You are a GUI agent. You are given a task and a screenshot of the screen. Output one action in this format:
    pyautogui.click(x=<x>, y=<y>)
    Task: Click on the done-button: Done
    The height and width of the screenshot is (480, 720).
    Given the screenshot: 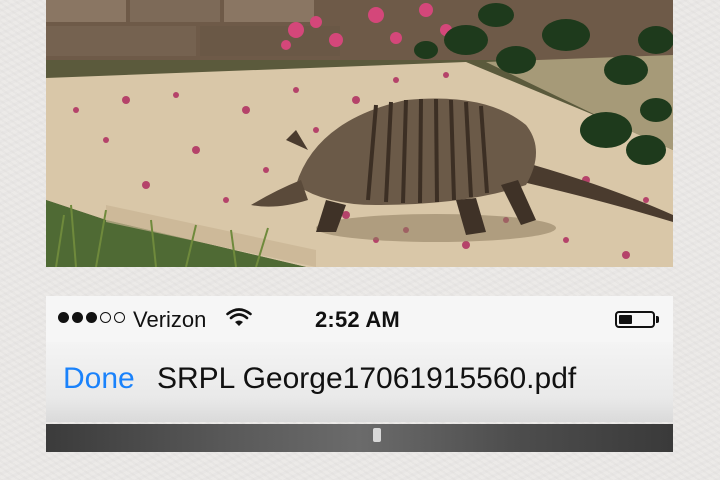 What is the action you would take?
    pyautogui.click(x=99, y=379)
    